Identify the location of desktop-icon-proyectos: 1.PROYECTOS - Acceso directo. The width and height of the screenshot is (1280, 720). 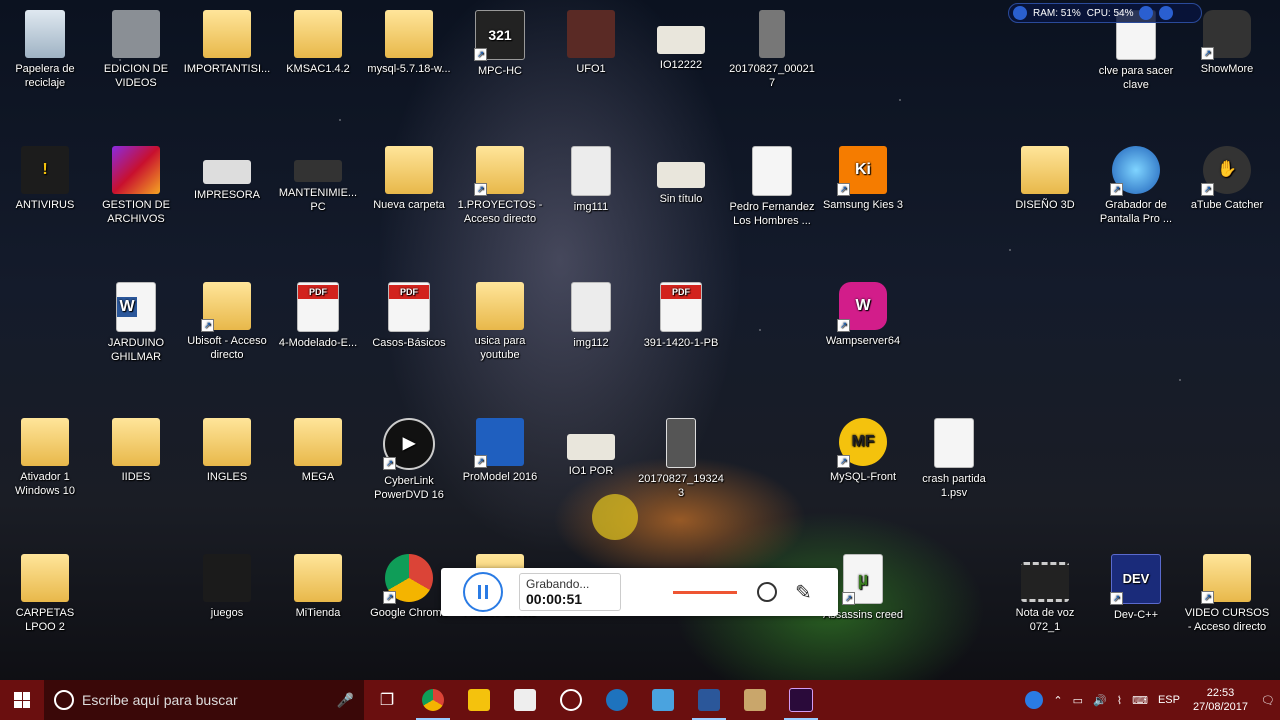
(500, 183).